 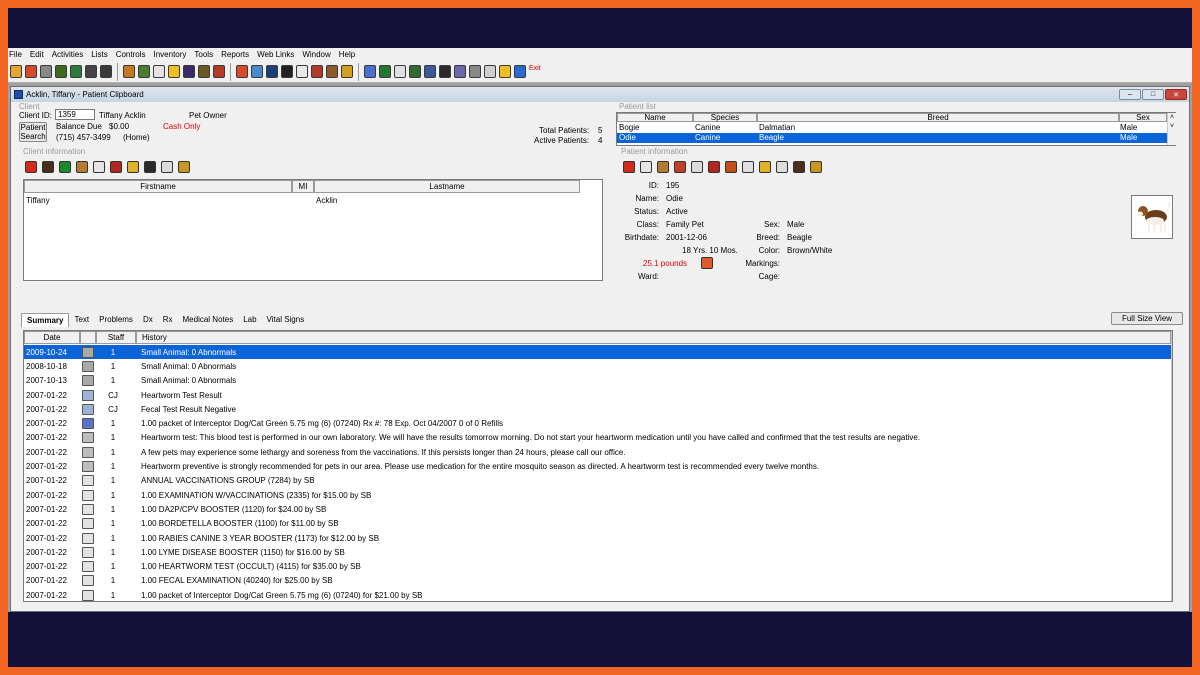 What do you see at coordinates (938, 117) in the screenshot?
I see `breed-header: Breed` at bounding box center [938, 117].